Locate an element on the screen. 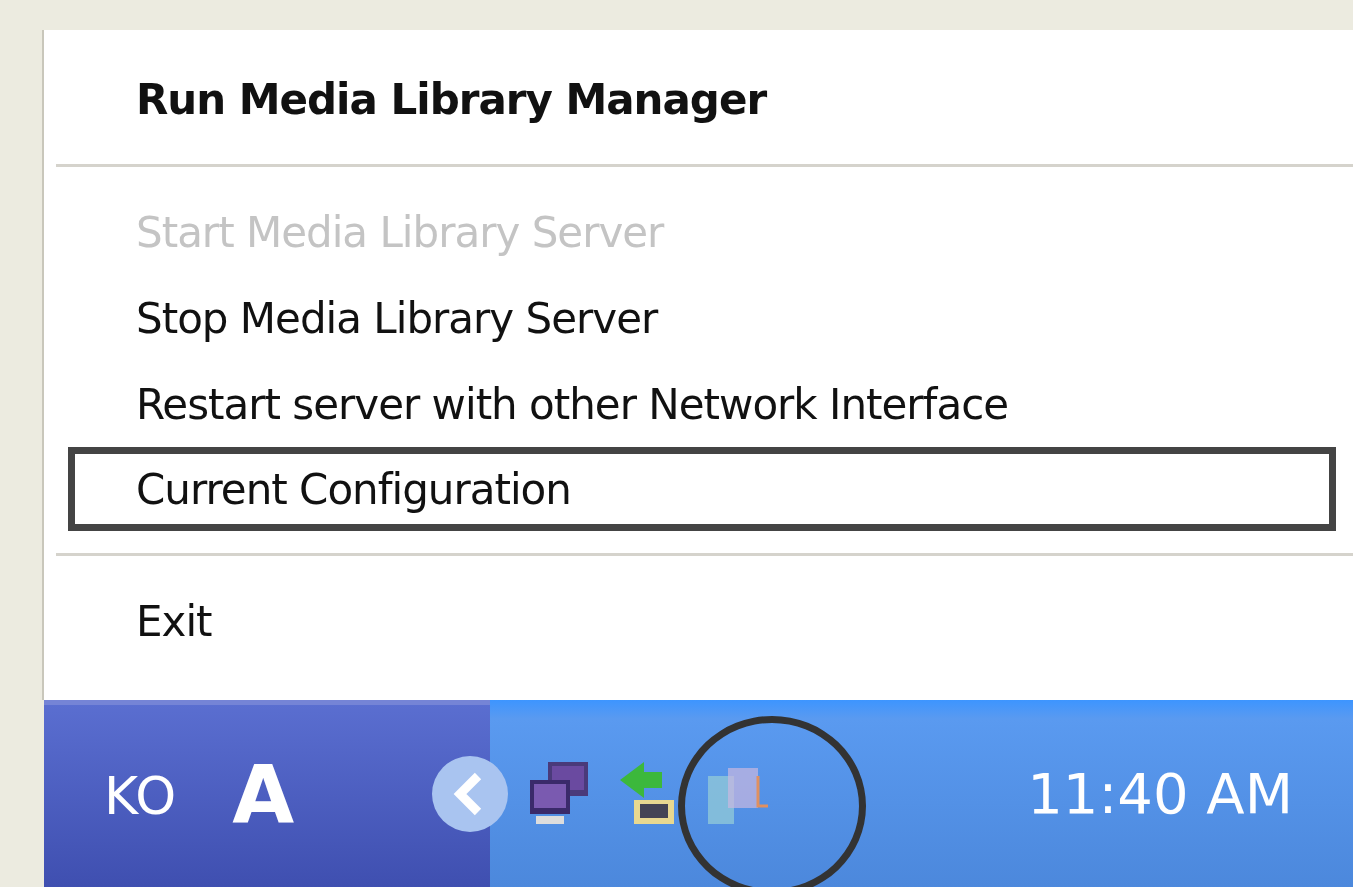 This screenshot has height=887, width=1353. input-mode-indicator: A is located at coordinates (263, 796).